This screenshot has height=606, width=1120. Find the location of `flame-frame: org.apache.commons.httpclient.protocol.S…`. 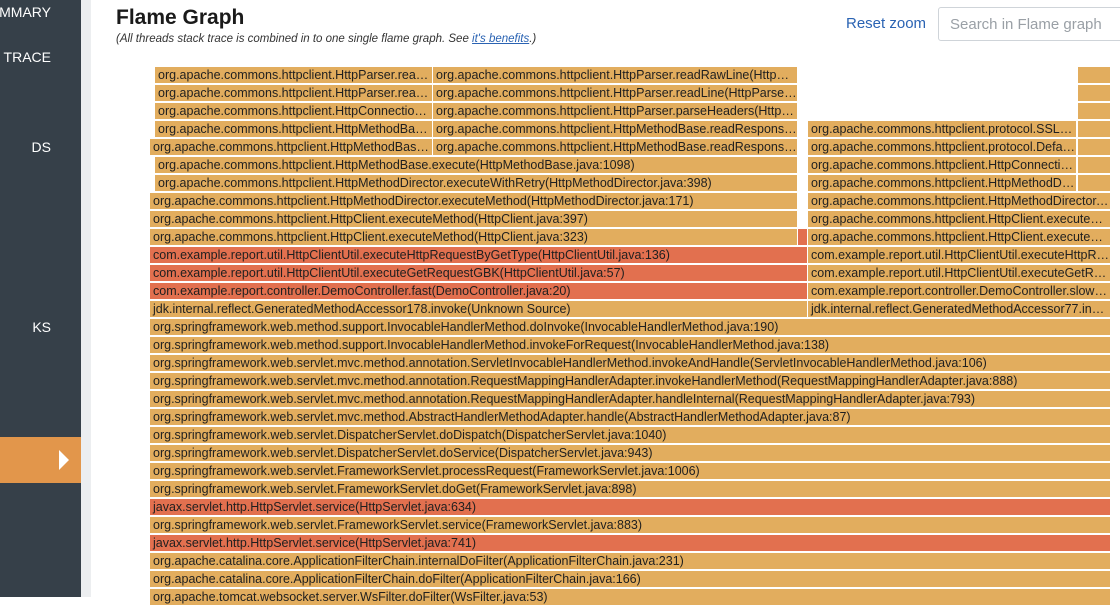

flame-frame: org.apache.commons.httpclient.protocol.S… is located at coordinates (942, 129).